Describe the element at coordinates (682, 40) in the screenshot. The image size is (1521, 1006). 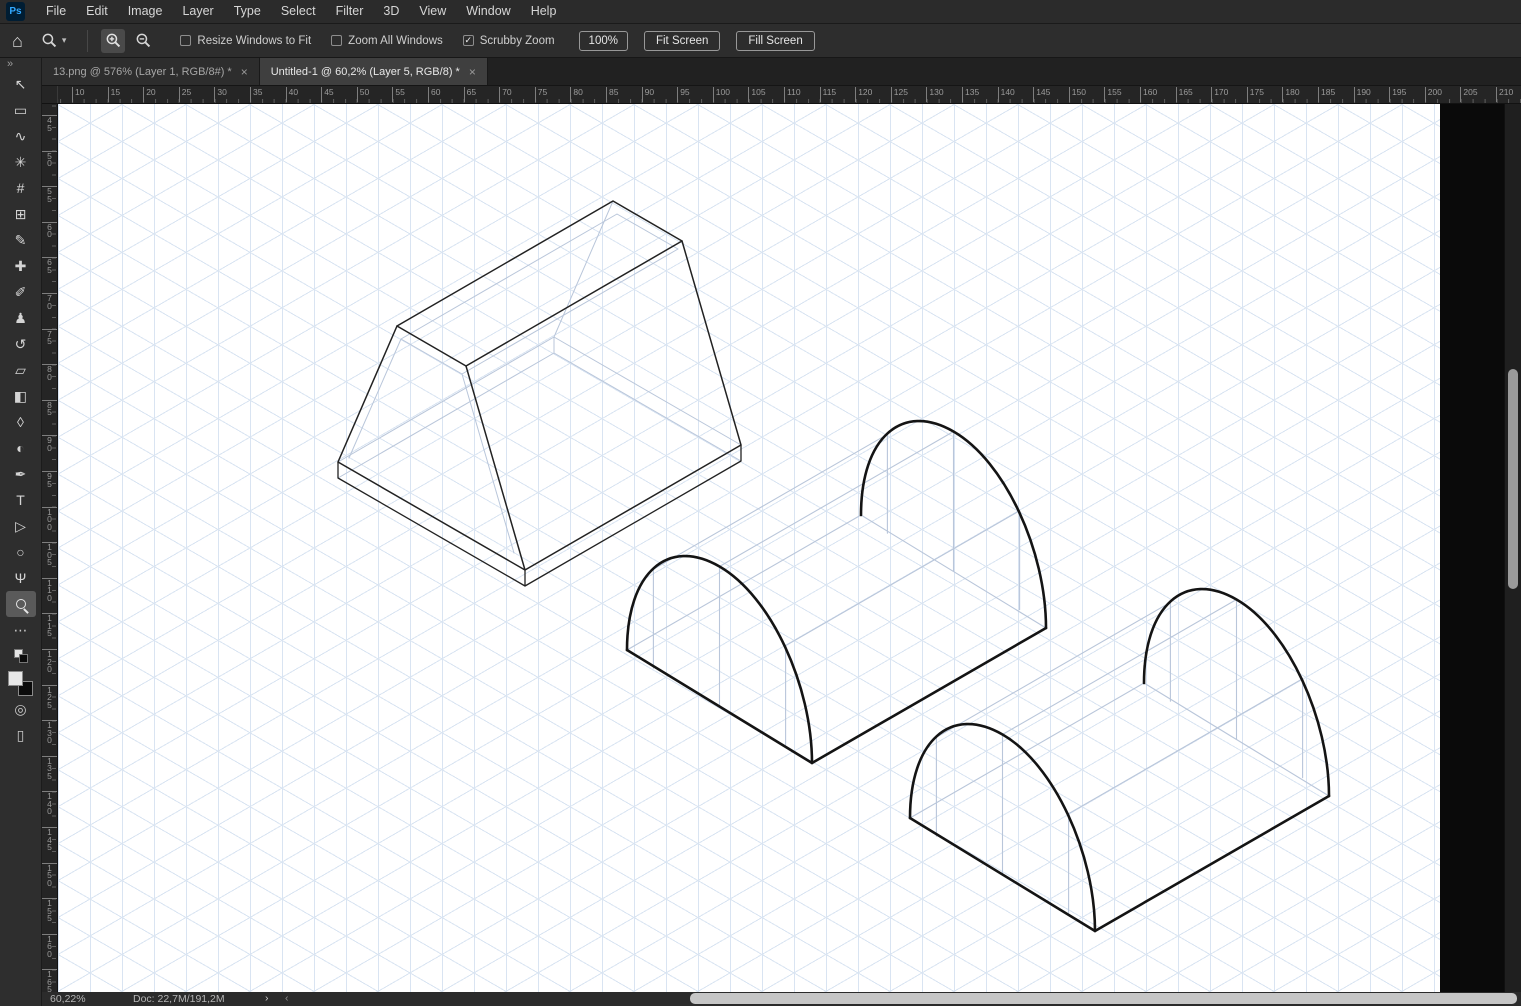
I see `fit-screen-button: Fit Screen` at that location.